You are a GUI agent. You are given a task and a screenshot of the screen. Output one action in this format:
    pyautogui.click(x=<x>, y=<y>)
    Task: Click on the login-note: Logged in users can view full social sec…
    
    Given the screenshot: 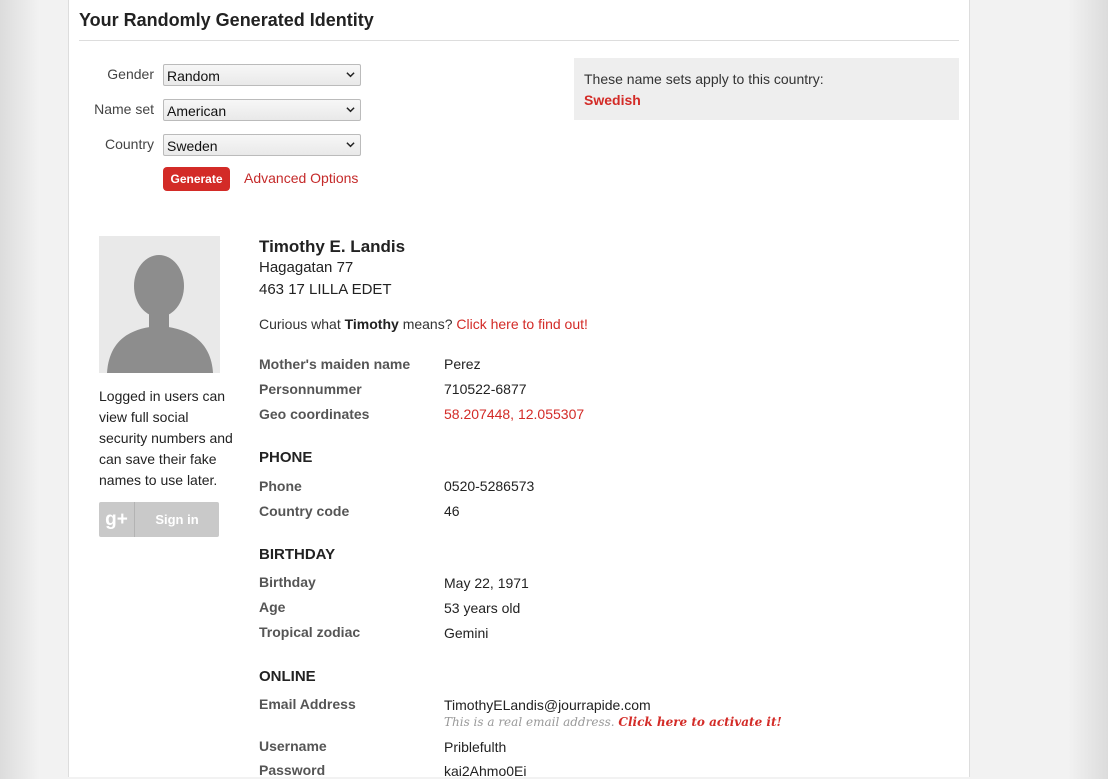 What is the action you would take?
    pyautogui.click(x=166, y=438)
    